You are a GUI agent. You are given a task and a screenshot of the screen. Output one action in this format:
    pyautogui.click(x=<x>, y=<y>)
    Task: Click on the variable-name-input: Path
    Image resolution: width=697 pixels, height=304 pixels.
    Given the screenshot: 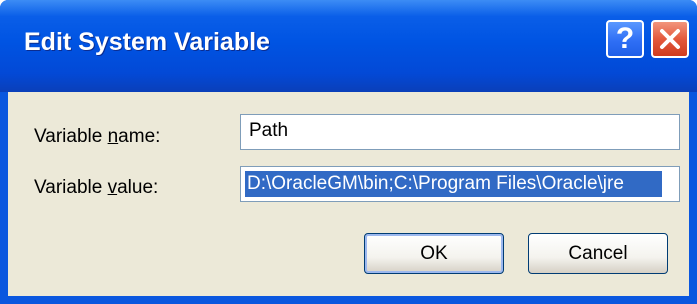 What is the action you would take?
    pyautogui.click(x=460, y=132)
    